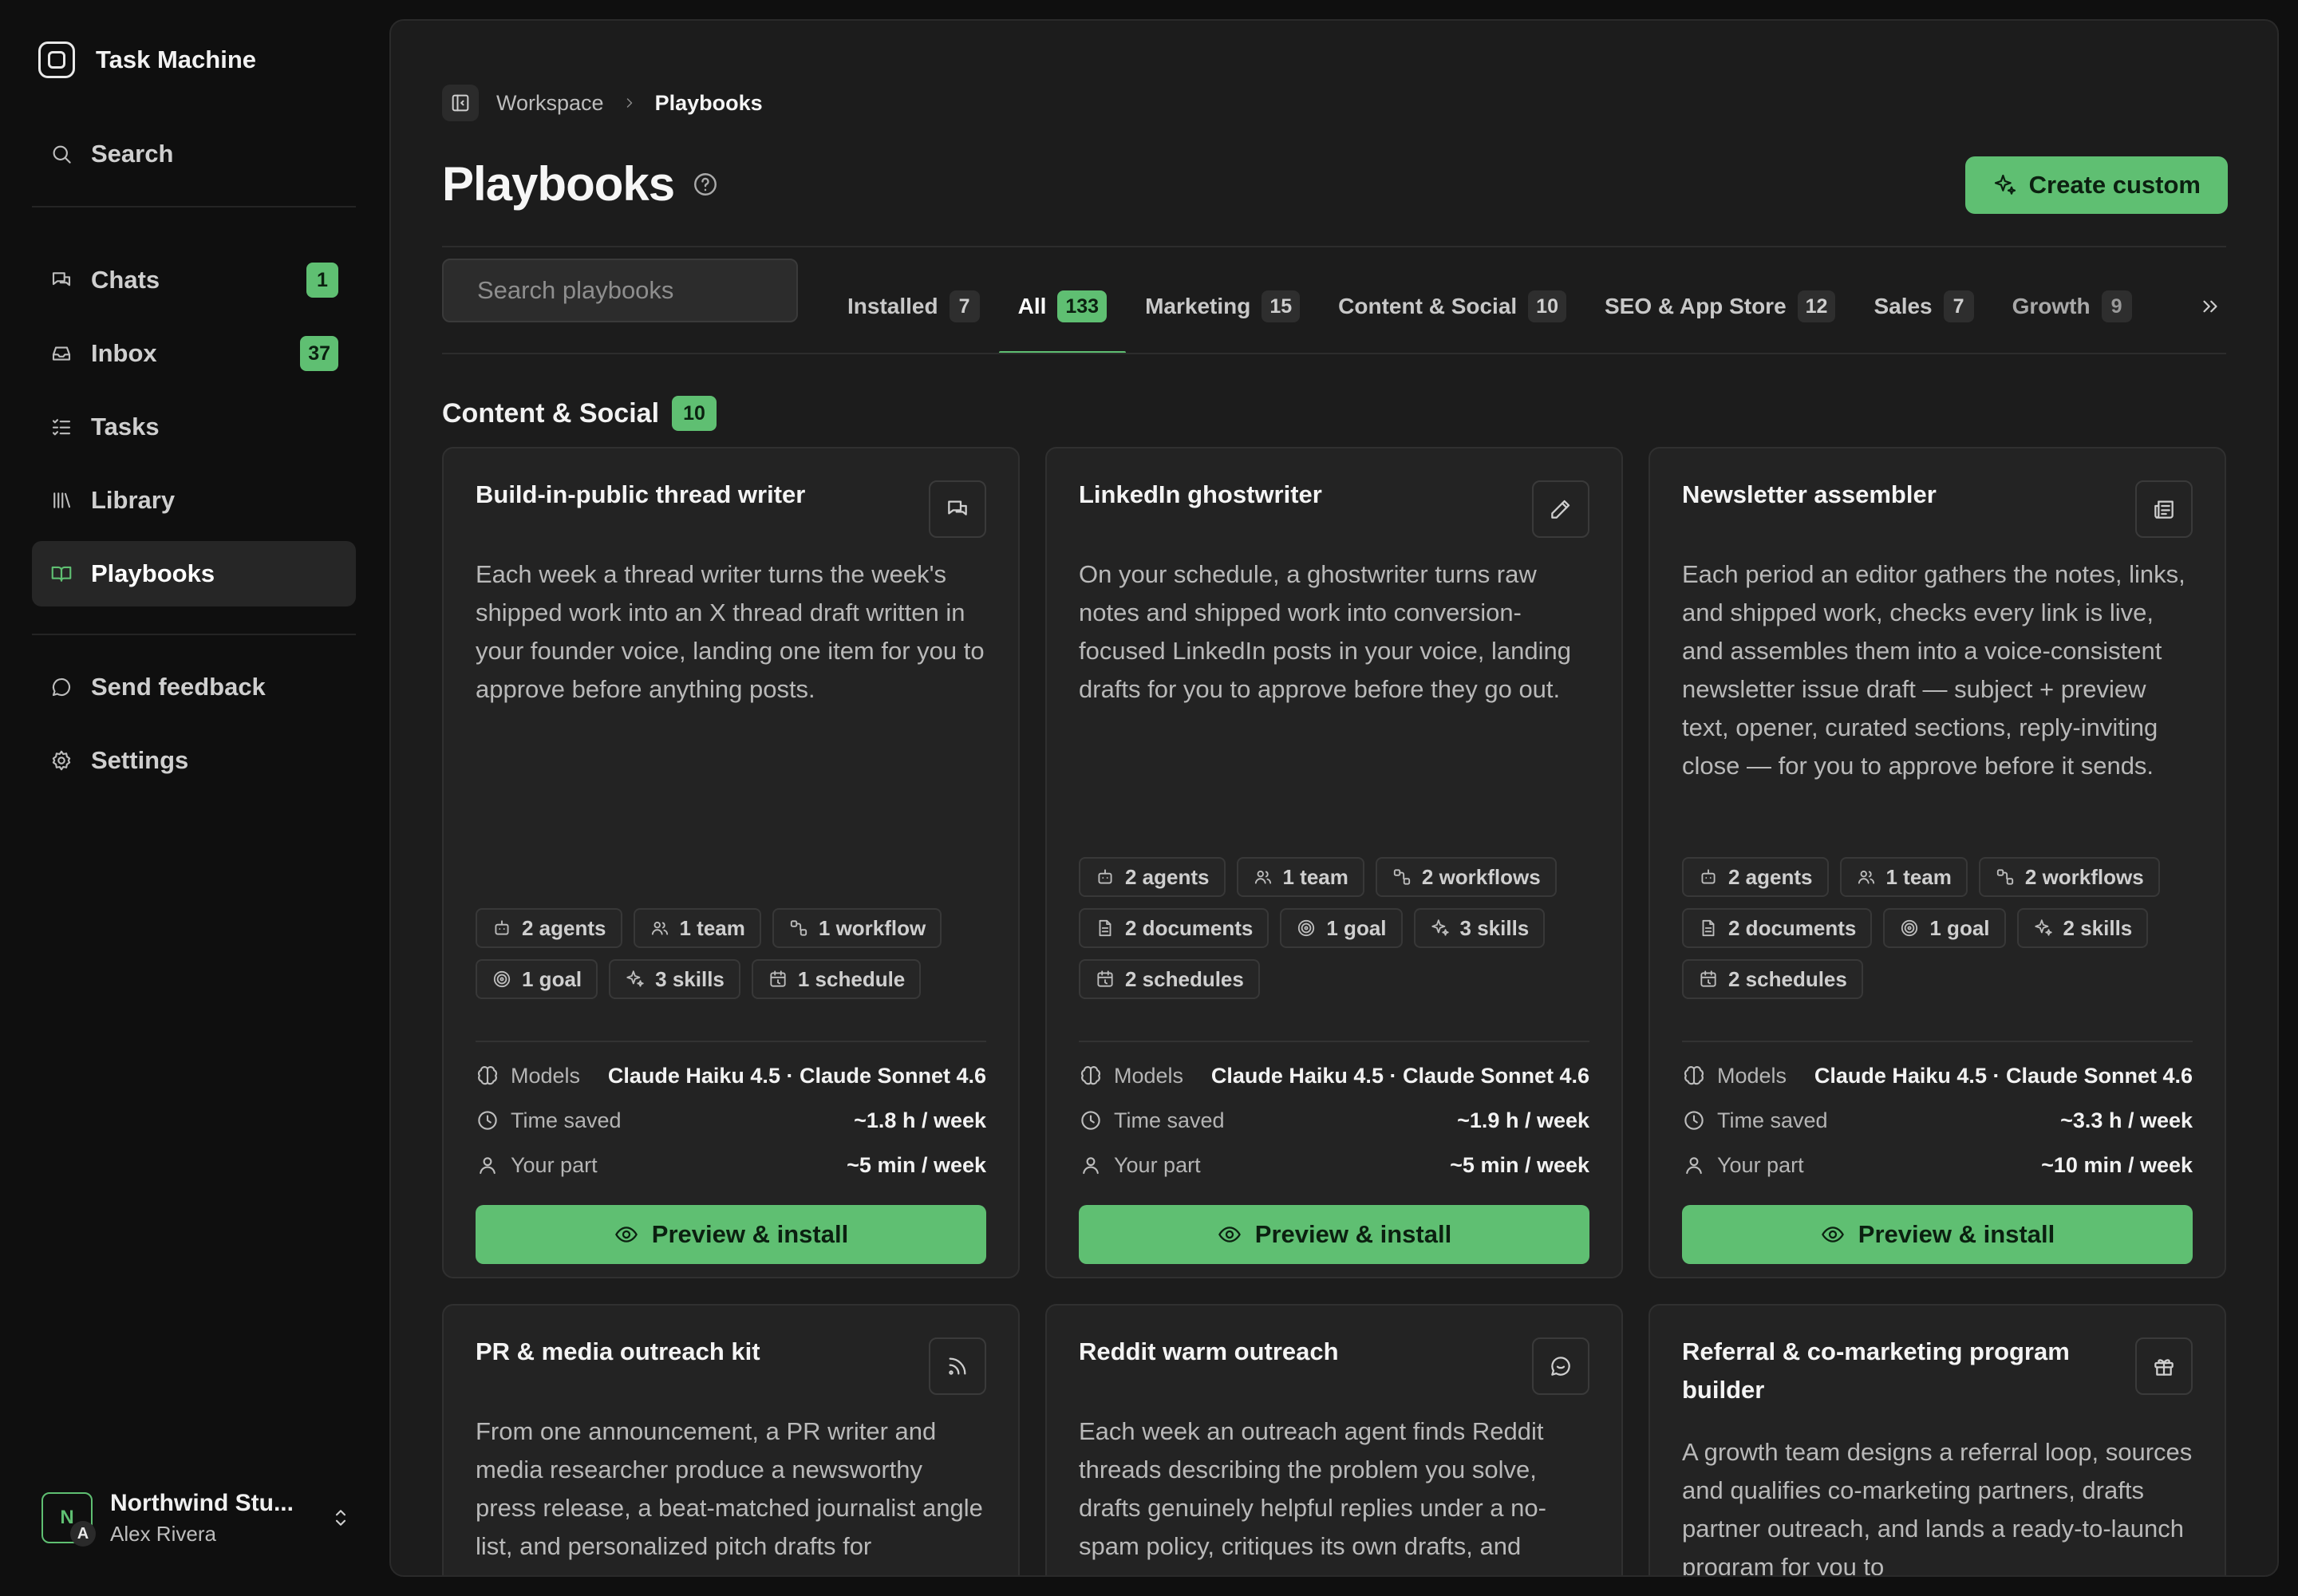 This screenshot has width=2298, height=1596. I want to click on page-title: Playbooks, so click(559, 184).